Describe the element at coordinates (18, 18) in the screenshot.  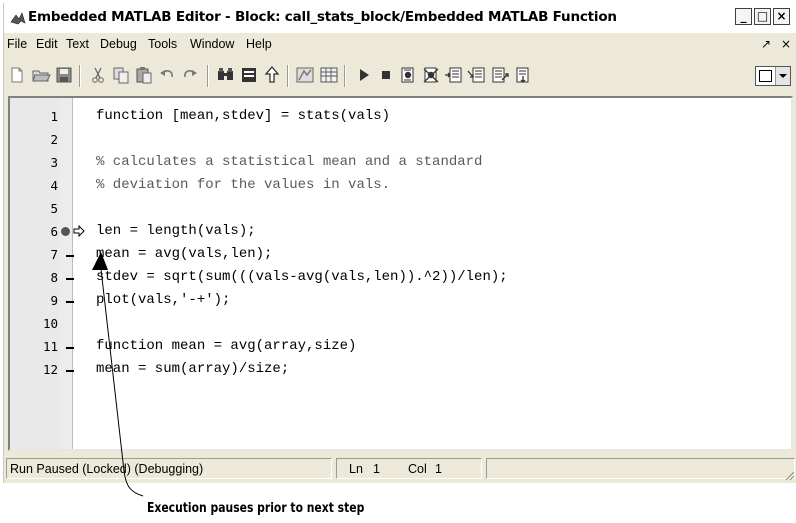
I see `matlab-logo-icon` at that location.